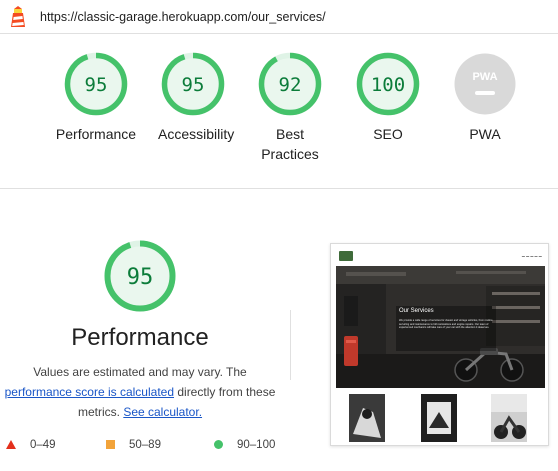 This screenshot has height=471, width=558. Describe the element at coordinates (140, 337) in the screenshot. I see `performance-title: Performance` at that location.